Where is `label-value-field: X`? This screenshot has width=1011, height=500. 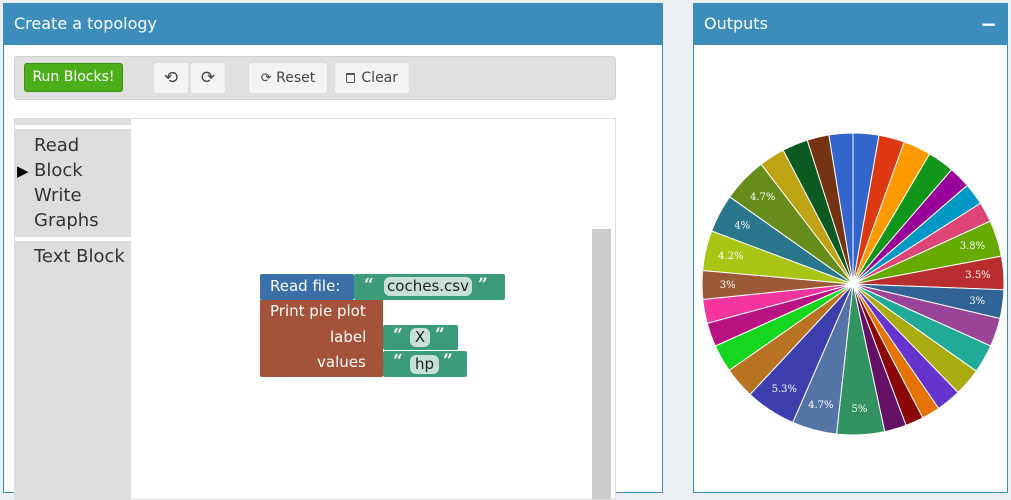 label-value-field: X is located at coordinates (420, 337).